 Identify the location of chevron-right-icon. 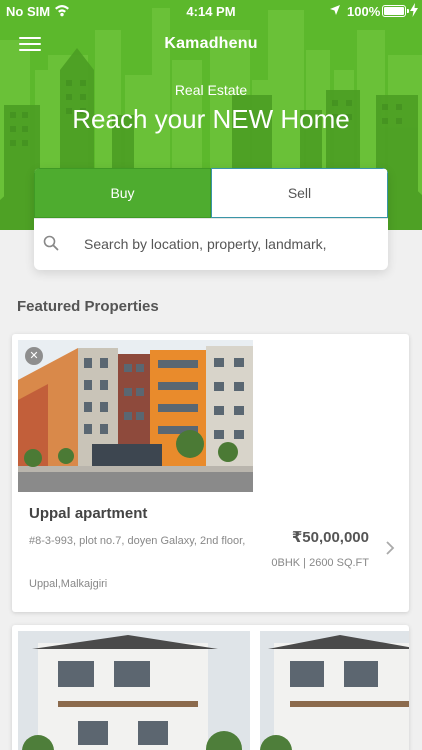
(390, 548).